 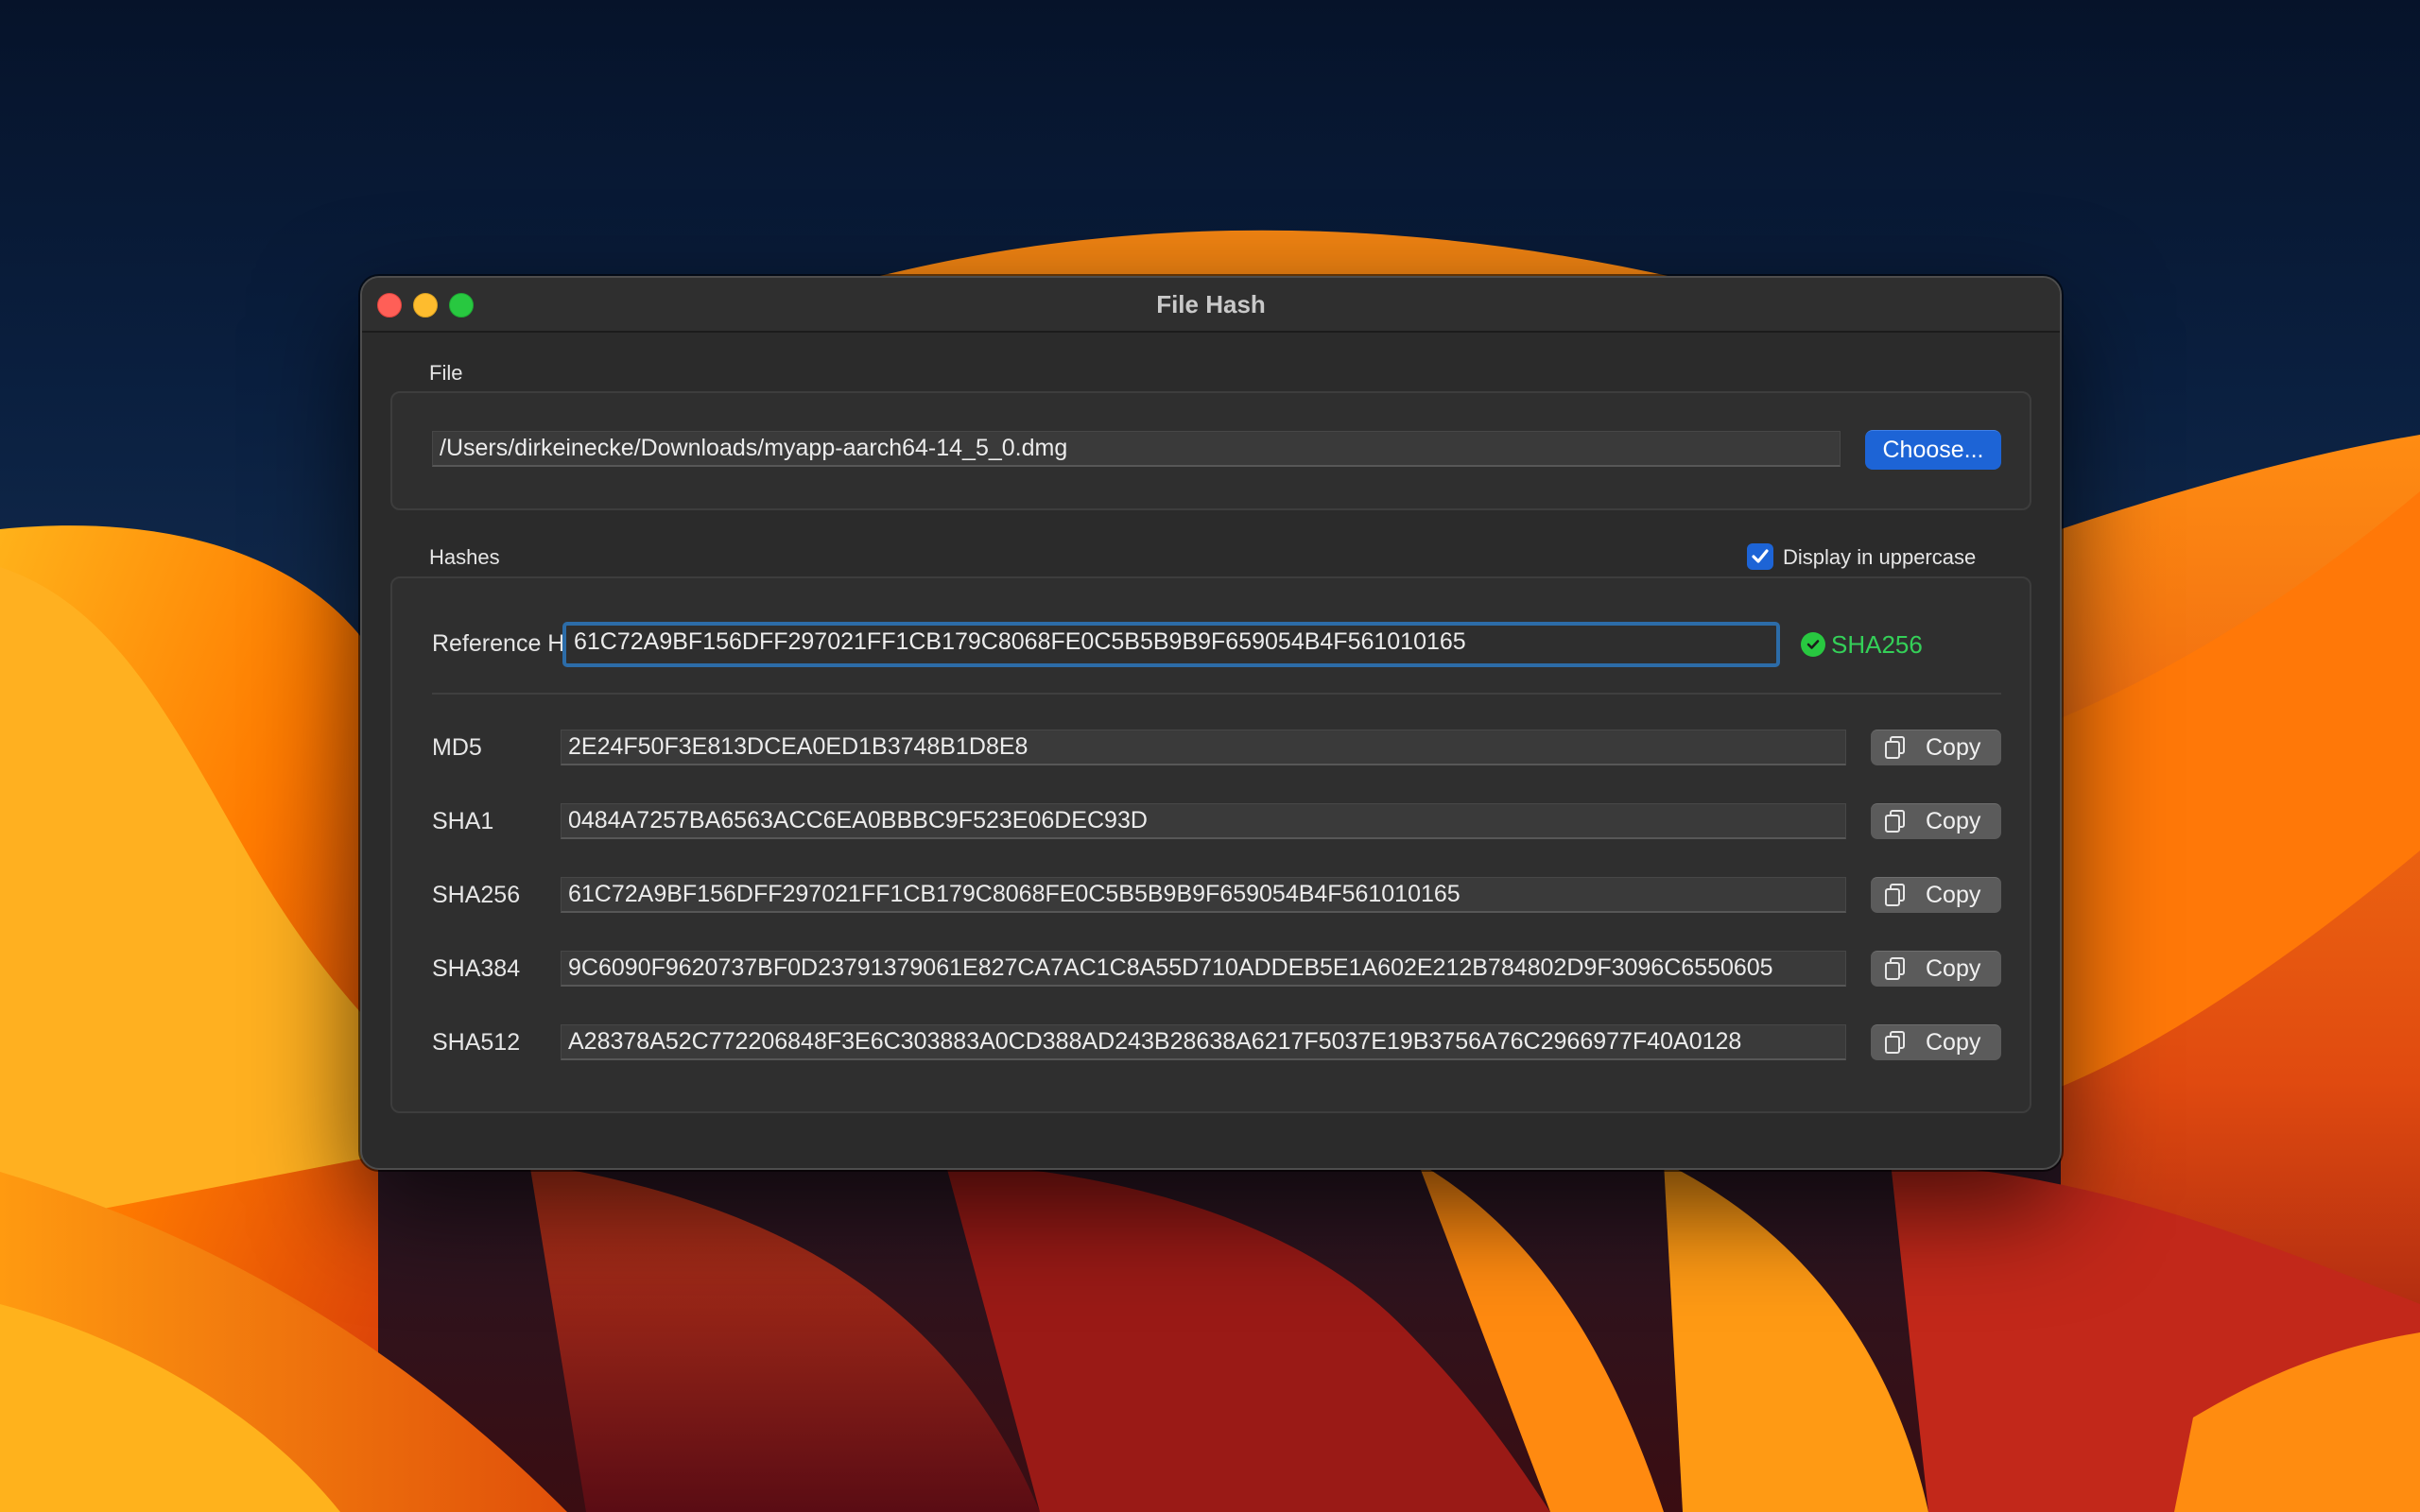 I want to click on copy-button-sha256: Copy, so click(x=1936, y=895).